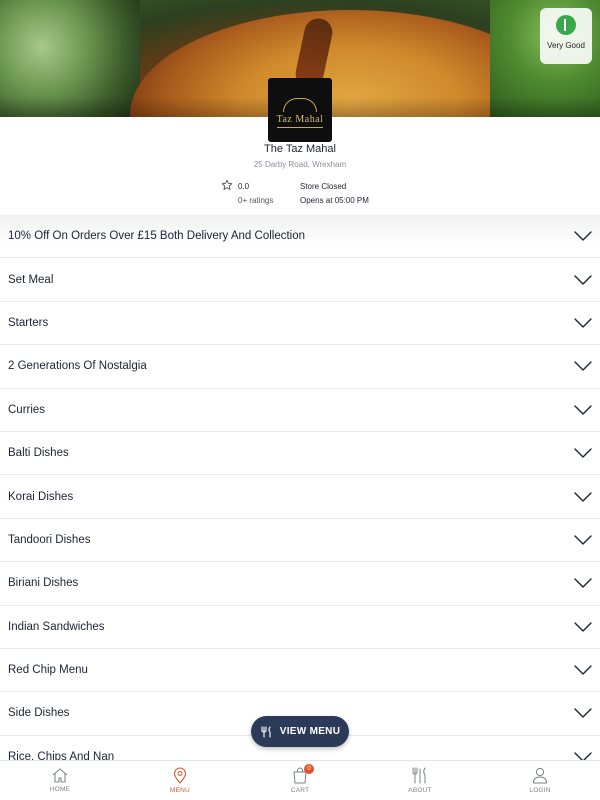 This screenshot has height=800, width=600. Describe the element at coordinates (323, 186) in the screenshot. I see `store-status: Store Closed` at that location.